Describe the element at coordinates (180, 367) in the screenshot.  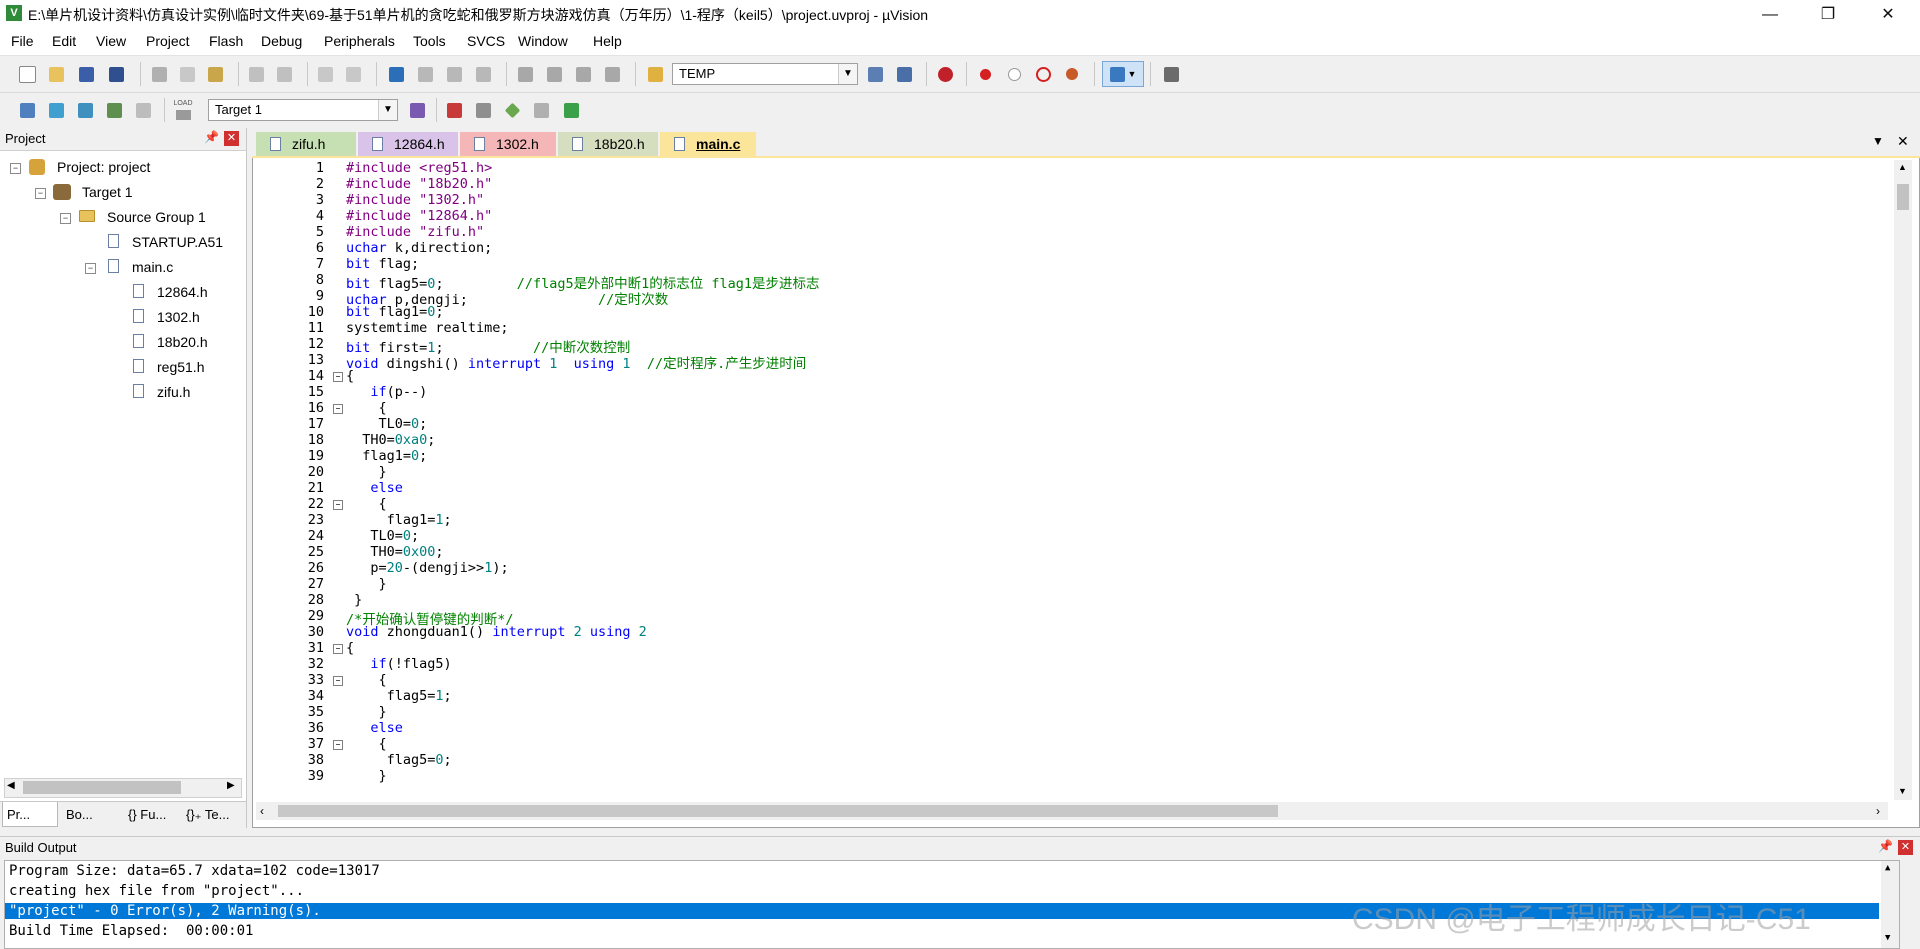
I see `tree-item-reg51-h: reg51.h` at that location.